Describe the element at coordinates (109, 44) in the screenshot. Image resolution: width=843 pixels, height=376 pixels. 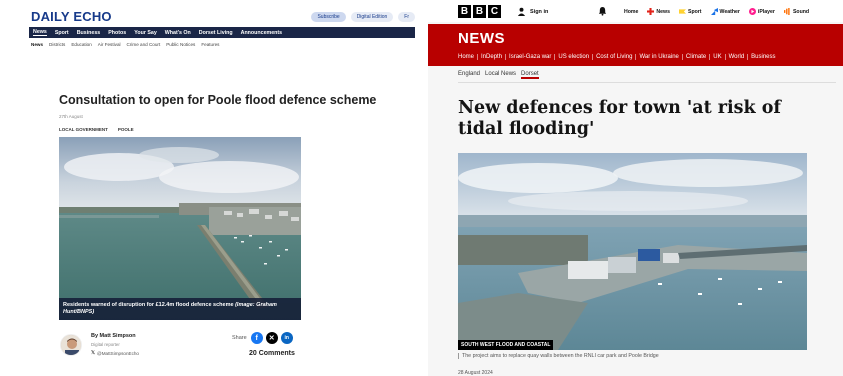
I see `subnav-air-festival: Air Festival` at that location.